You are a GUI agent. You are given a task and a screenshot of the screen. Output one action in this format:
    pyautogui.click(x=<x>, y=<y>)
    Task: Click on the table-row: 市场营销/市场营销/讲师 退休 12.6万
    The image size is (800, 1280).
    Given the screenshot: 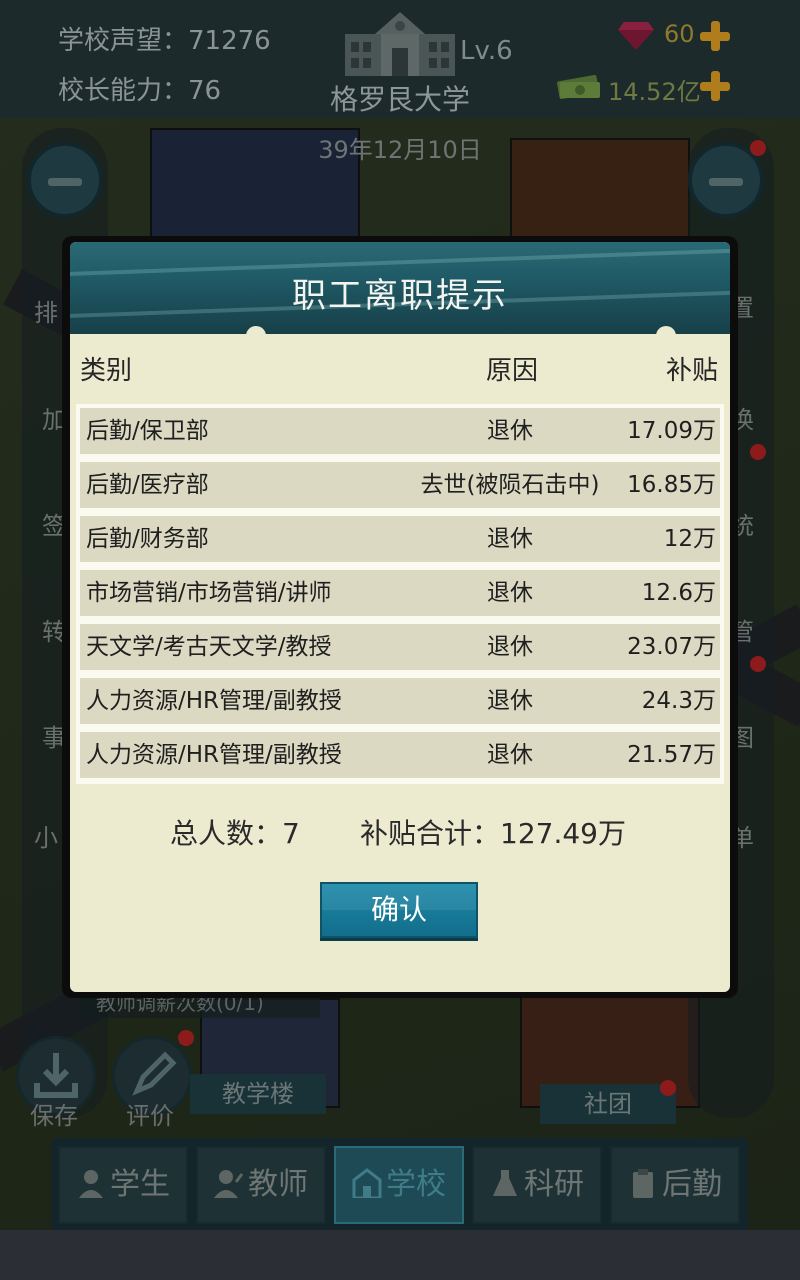 What is the action you would take?
    pyautogui.click(x=400, y=593)
    